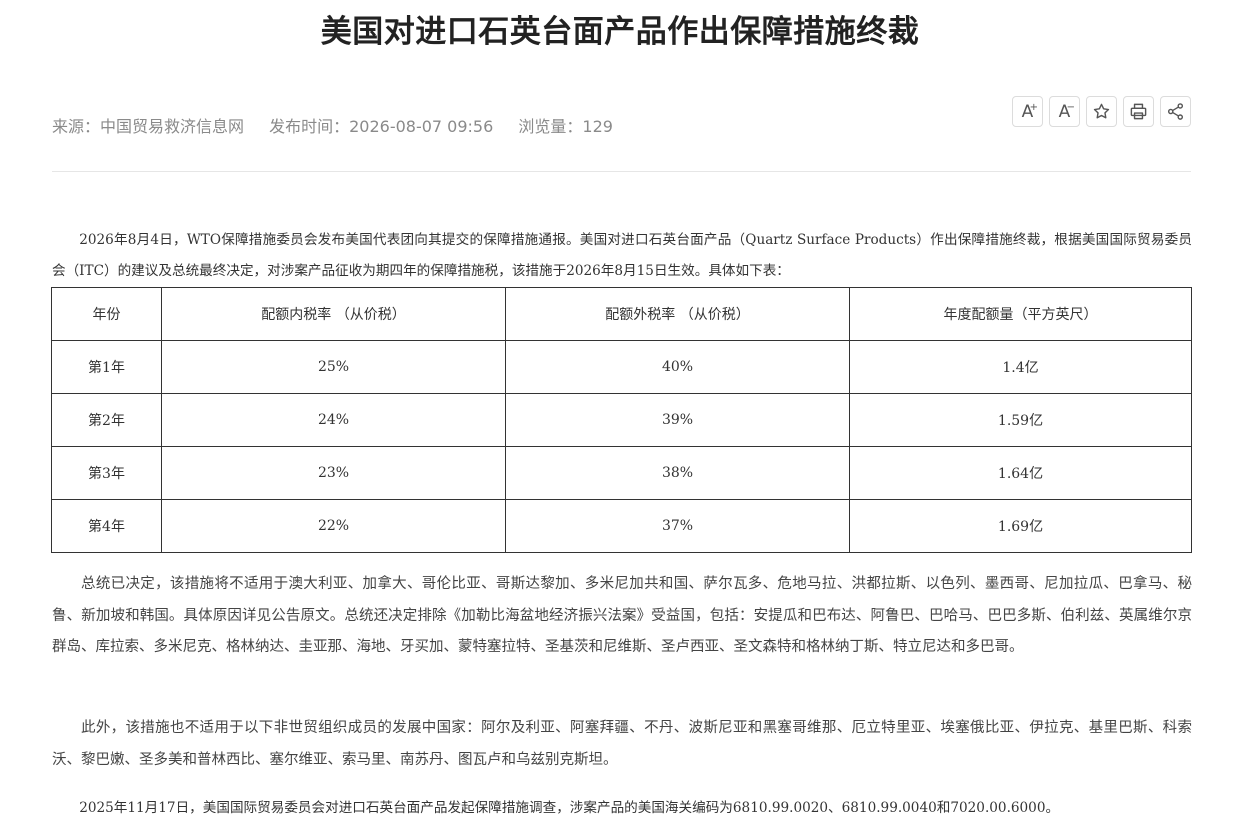 This screenshot has width=1240, height=826. I want to click on star-icon, so click(1101, 111).